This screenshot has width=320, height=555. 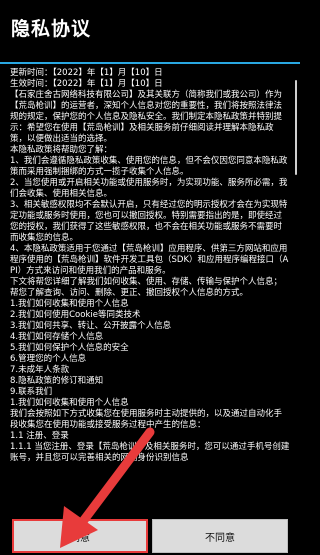 I want to click on policy-line: 生效时间：【2022】年【1】月【10】日, so click(x=86, y=84).